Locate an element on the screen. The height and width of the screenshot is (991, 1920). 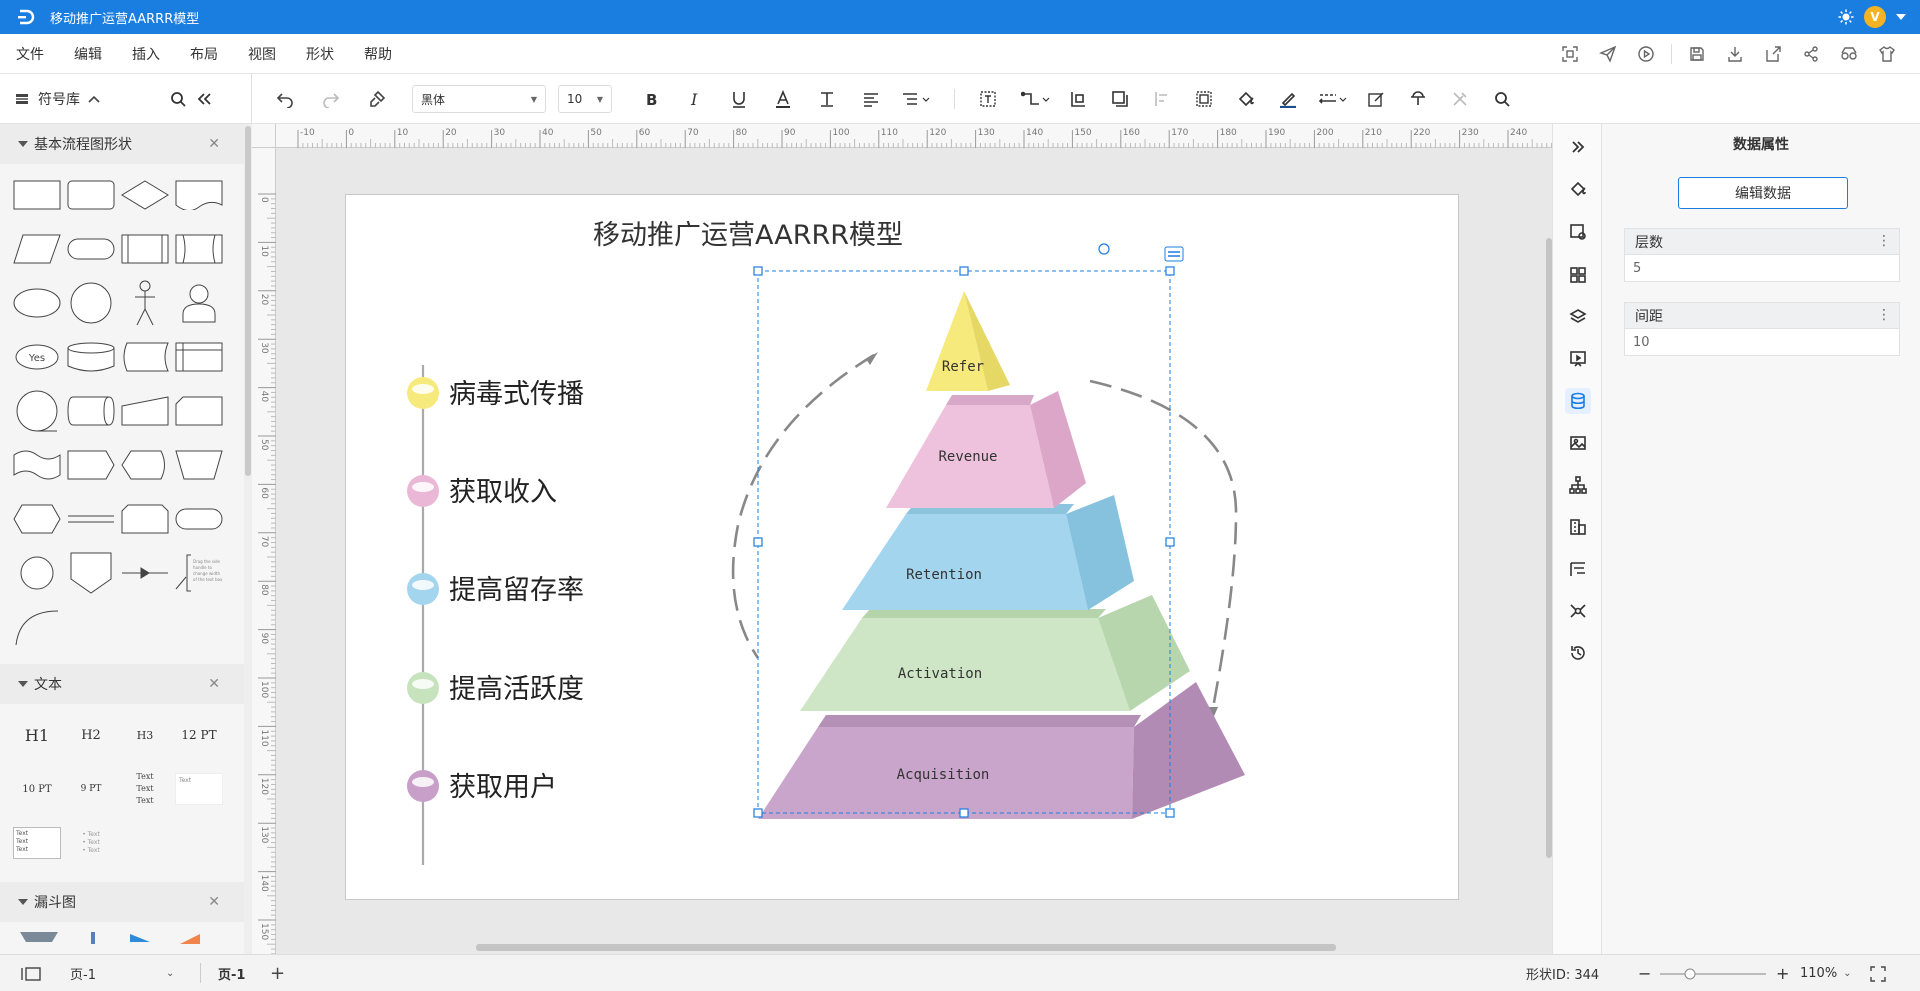
zoom-in-icon: + is located at coordinates (1782, 973).